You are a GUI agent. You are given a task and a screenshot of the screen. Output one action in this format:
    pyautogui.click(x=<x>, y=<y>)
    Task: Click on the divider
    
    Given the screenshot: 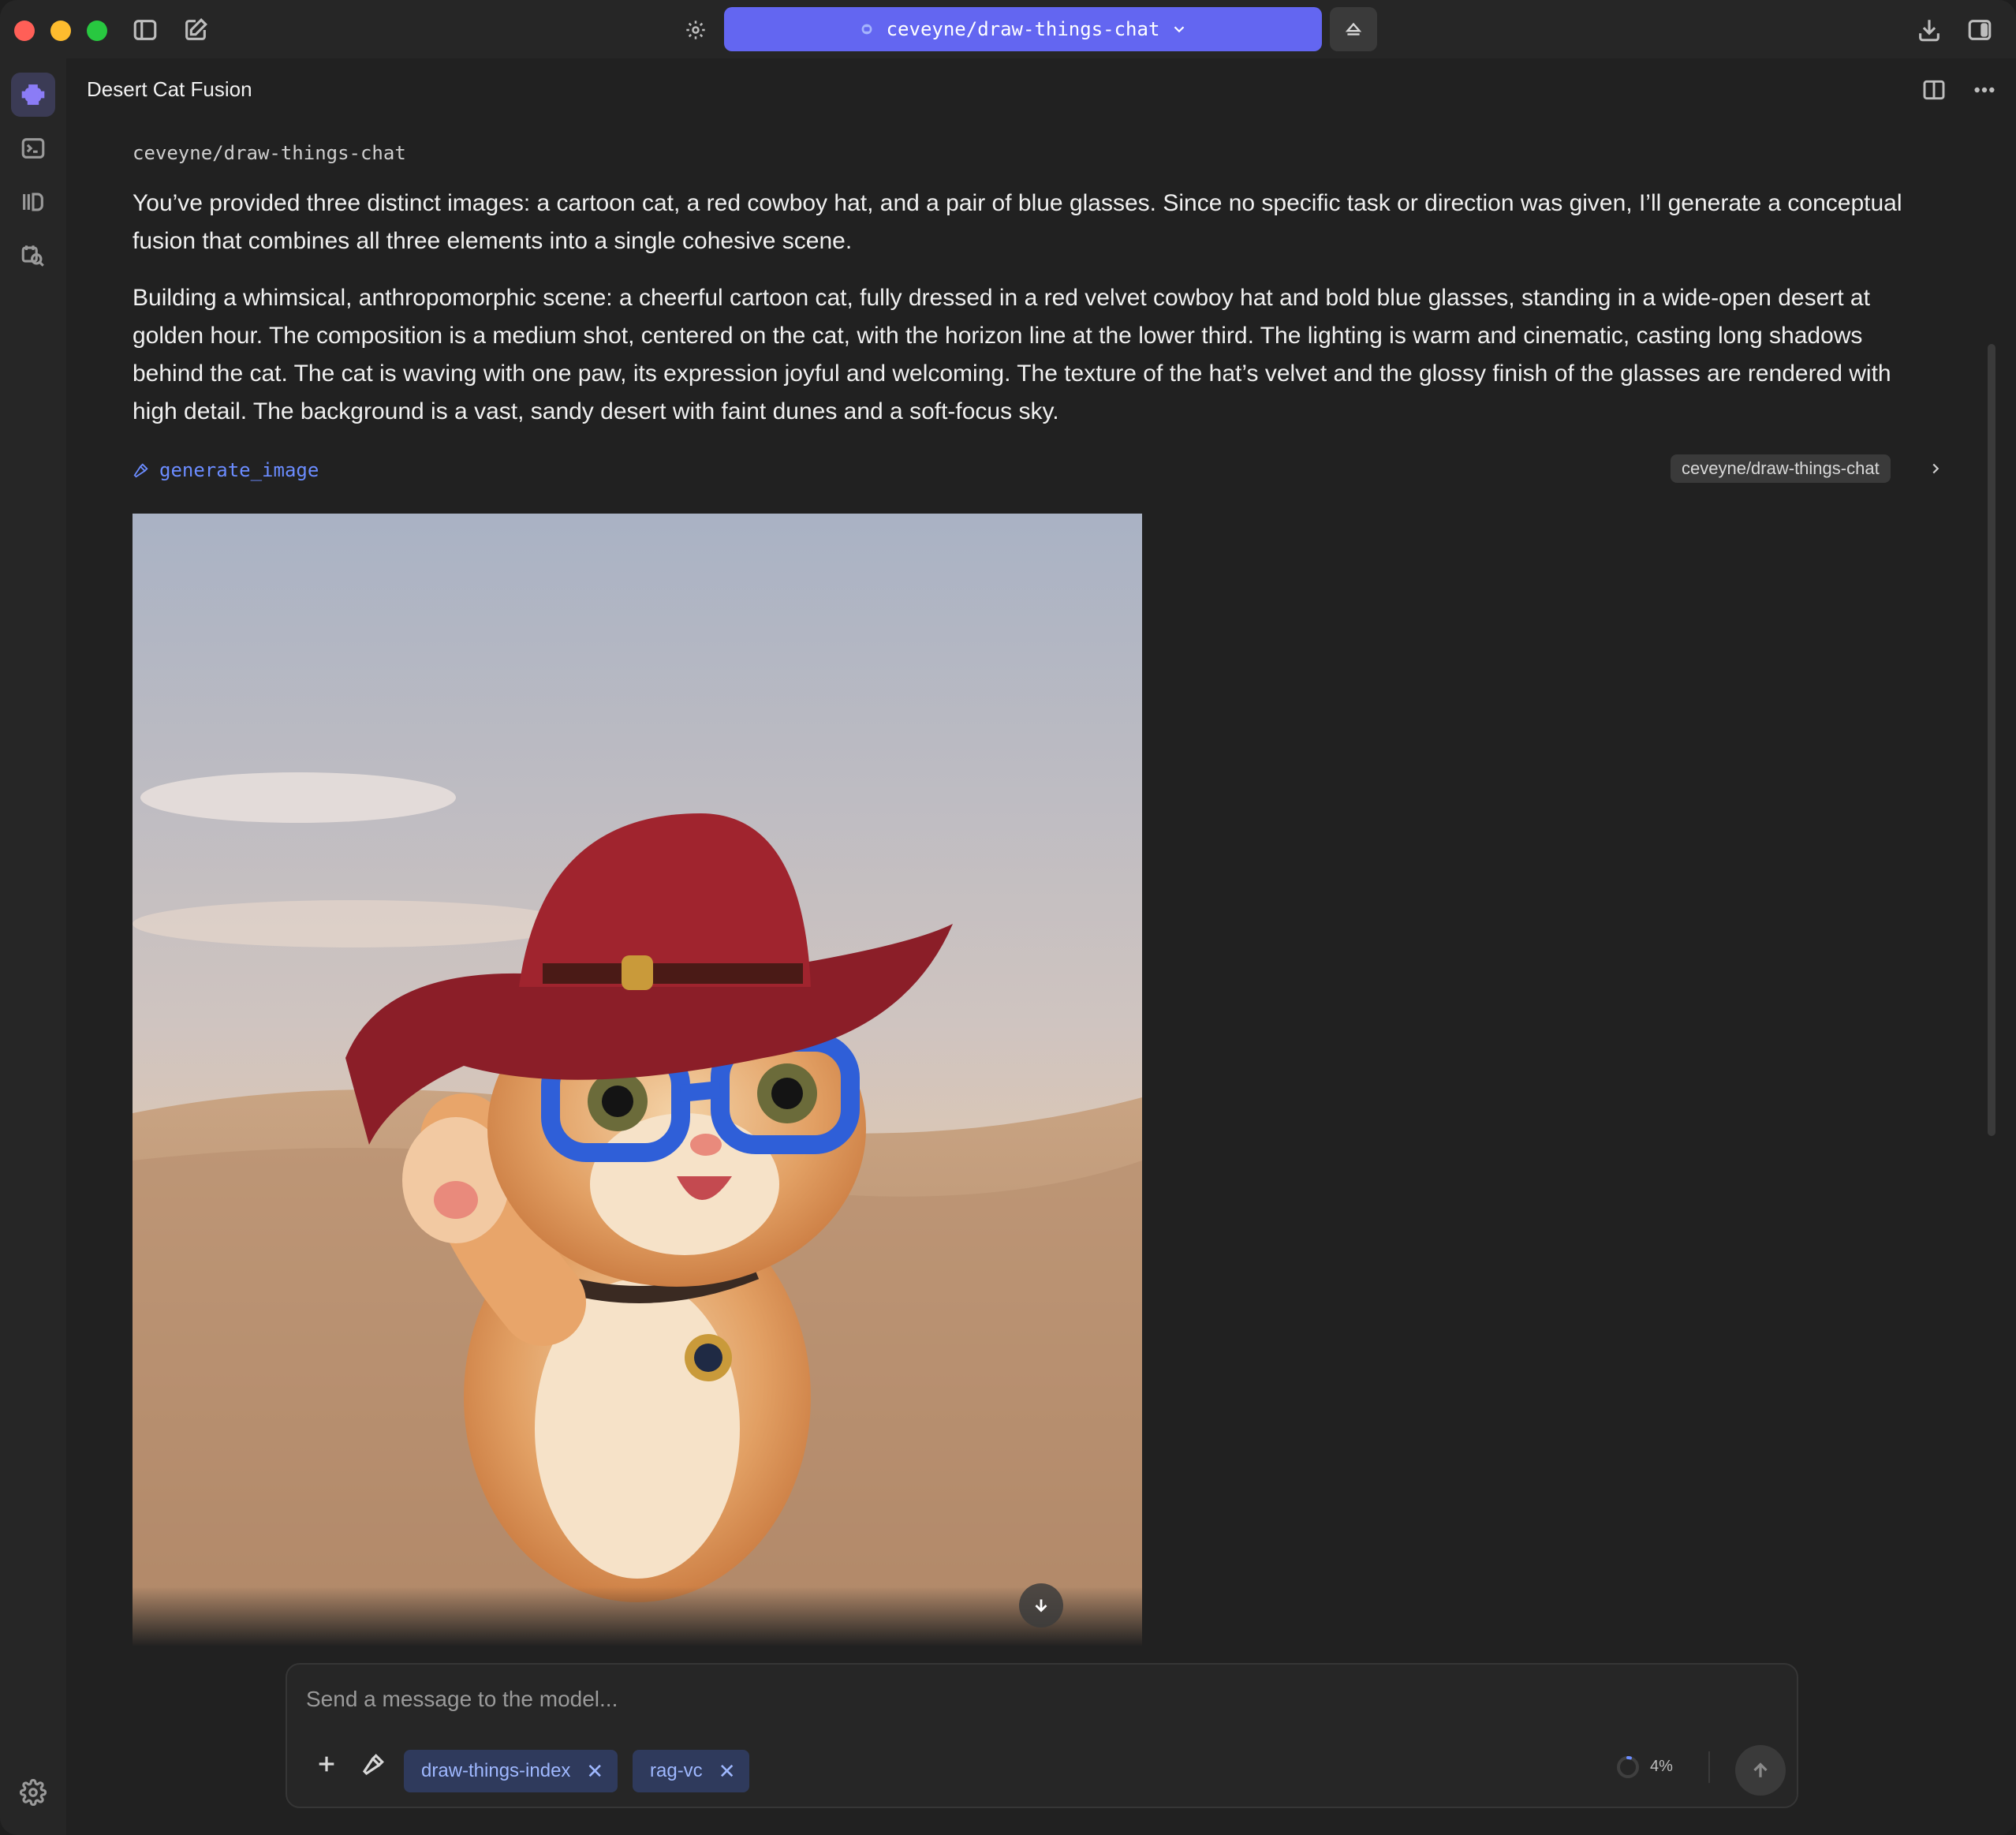 What is the action you would take?
    pyautogui.click(x=1709, y=1767)
    